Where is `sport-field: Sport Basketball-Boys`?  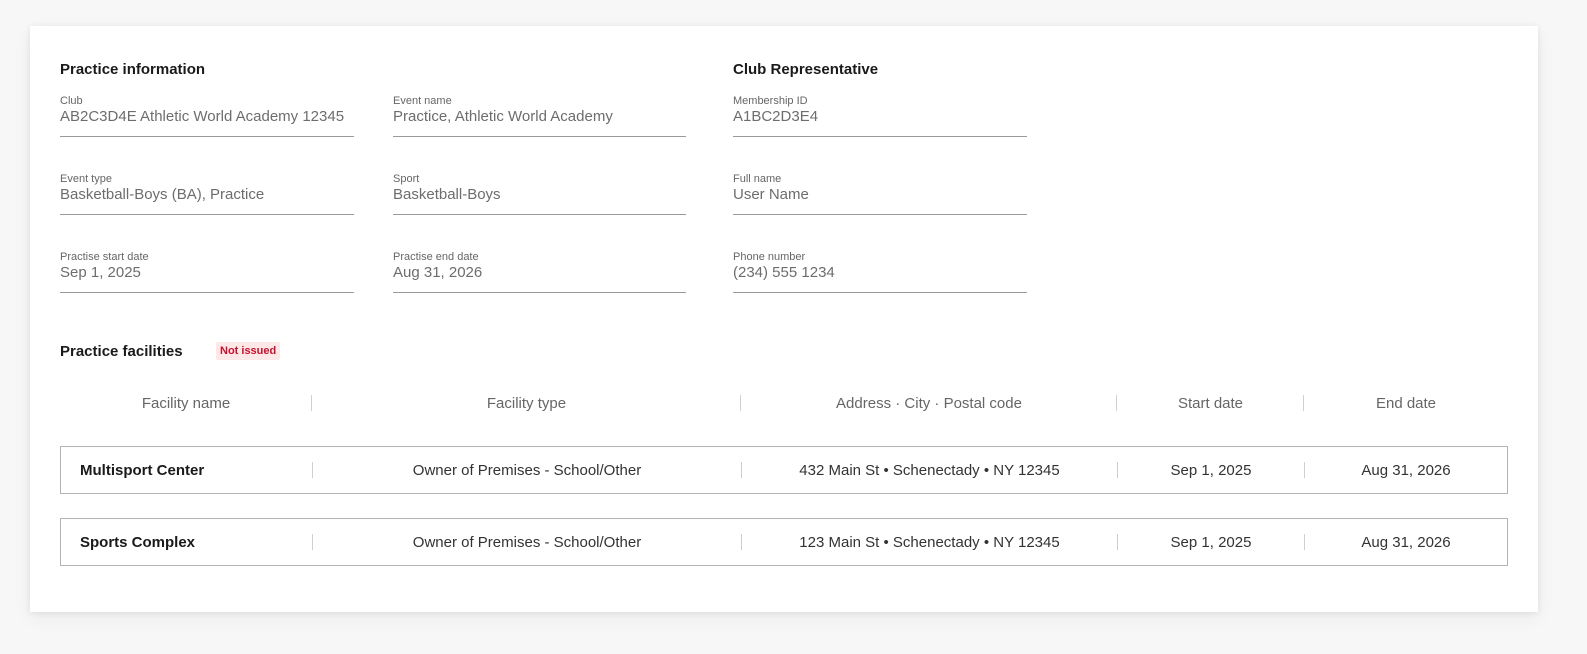
sport-field: Sport Basketball-Boys is located at coordinates (539, 194).